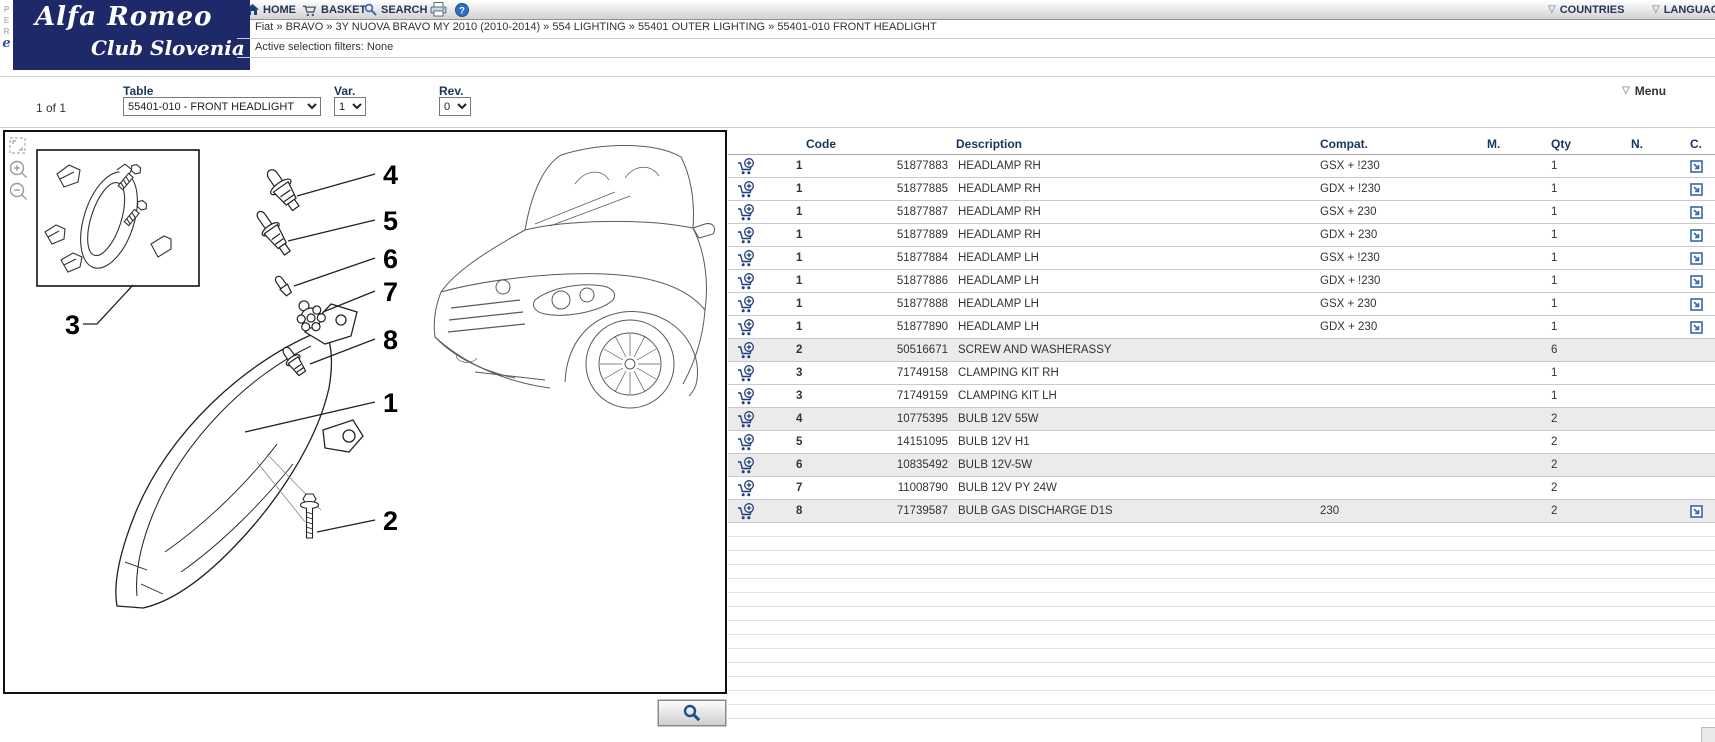  What do you see at coordinates (18, 191) in the screenshot?
I see `zoom-out-icon` at bounding box center [18, 191].